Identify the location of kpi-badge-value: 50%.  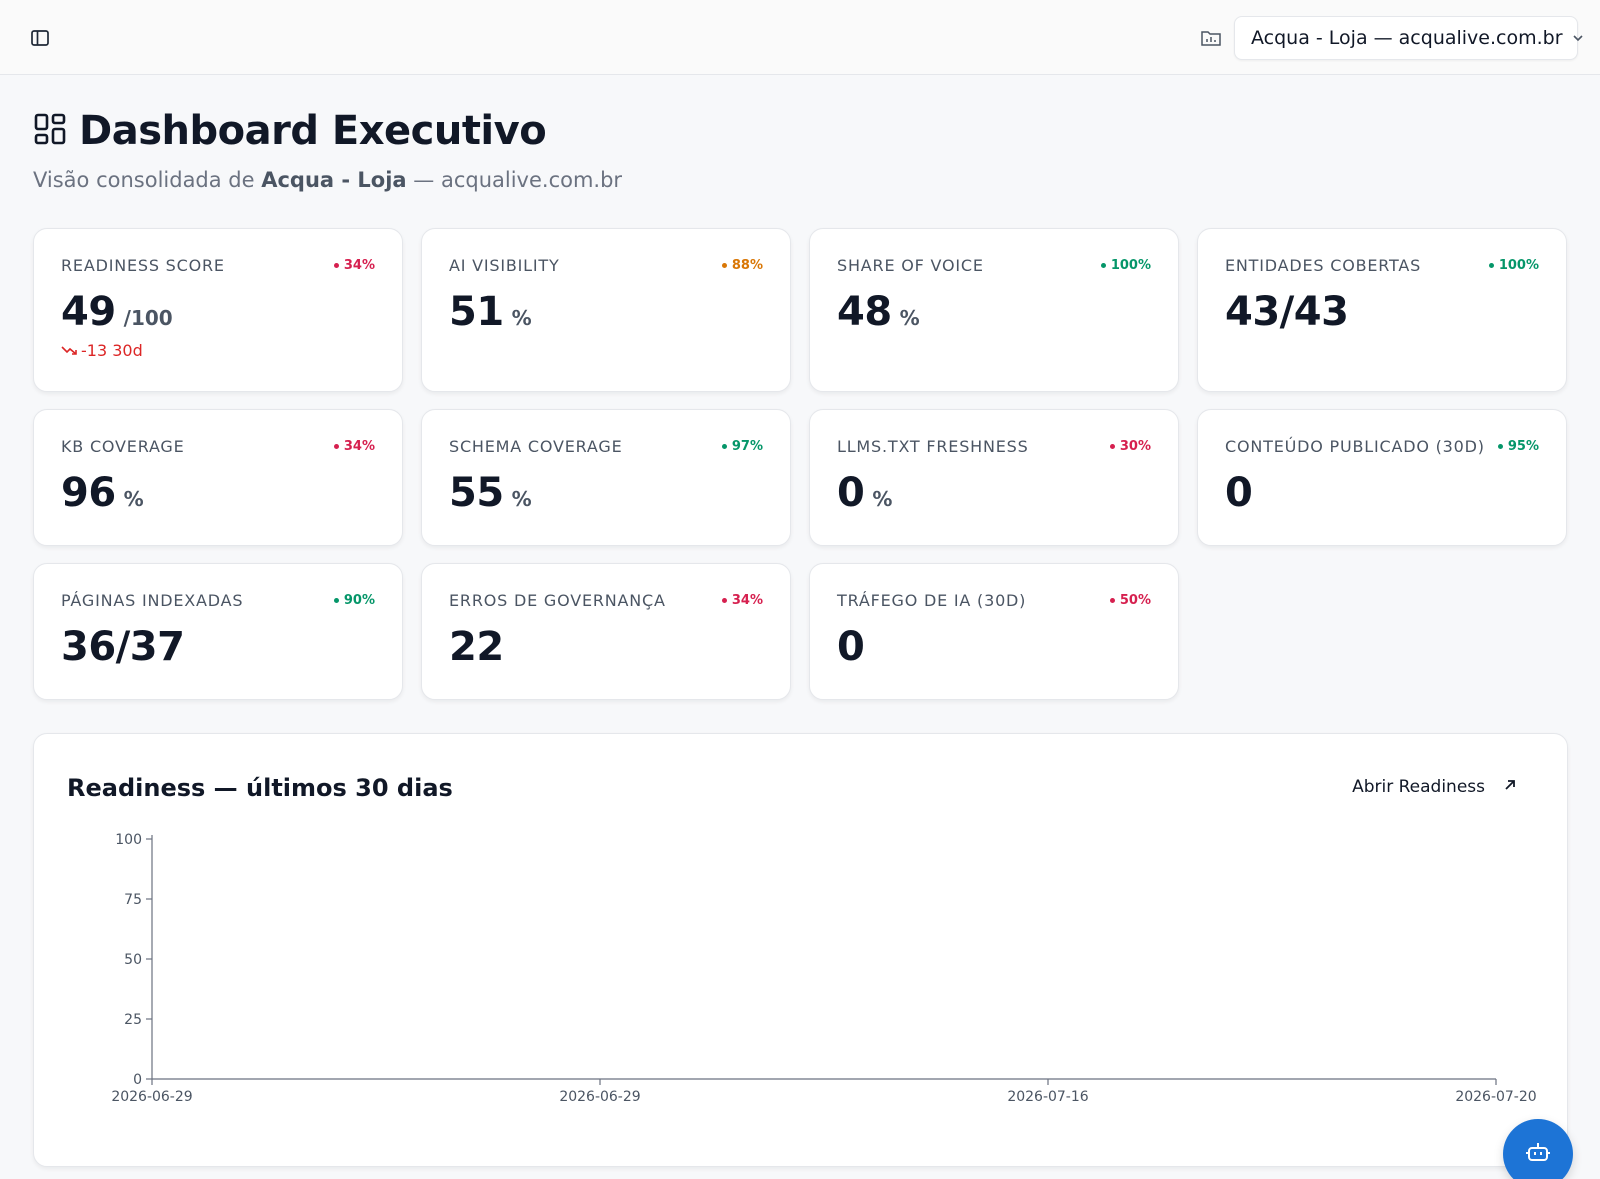
(1135, 600).